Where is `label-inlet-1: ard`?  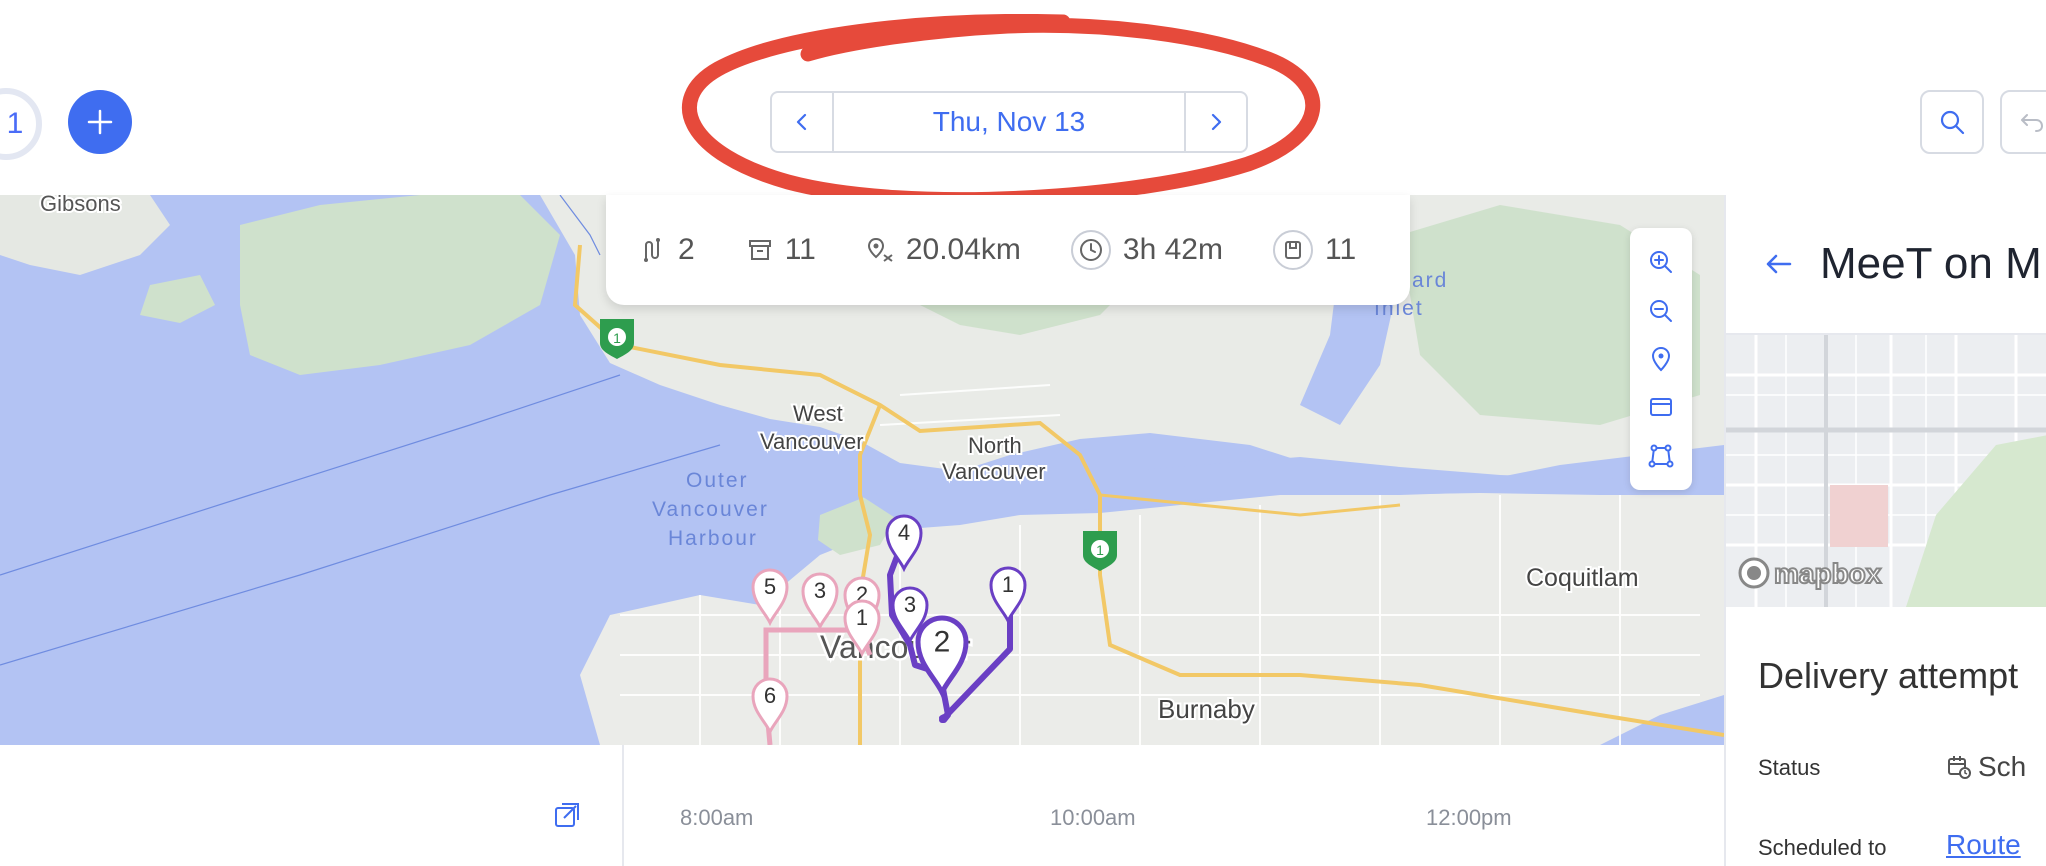 label-inlet-1: ard is located at coordinates (1430, 280).